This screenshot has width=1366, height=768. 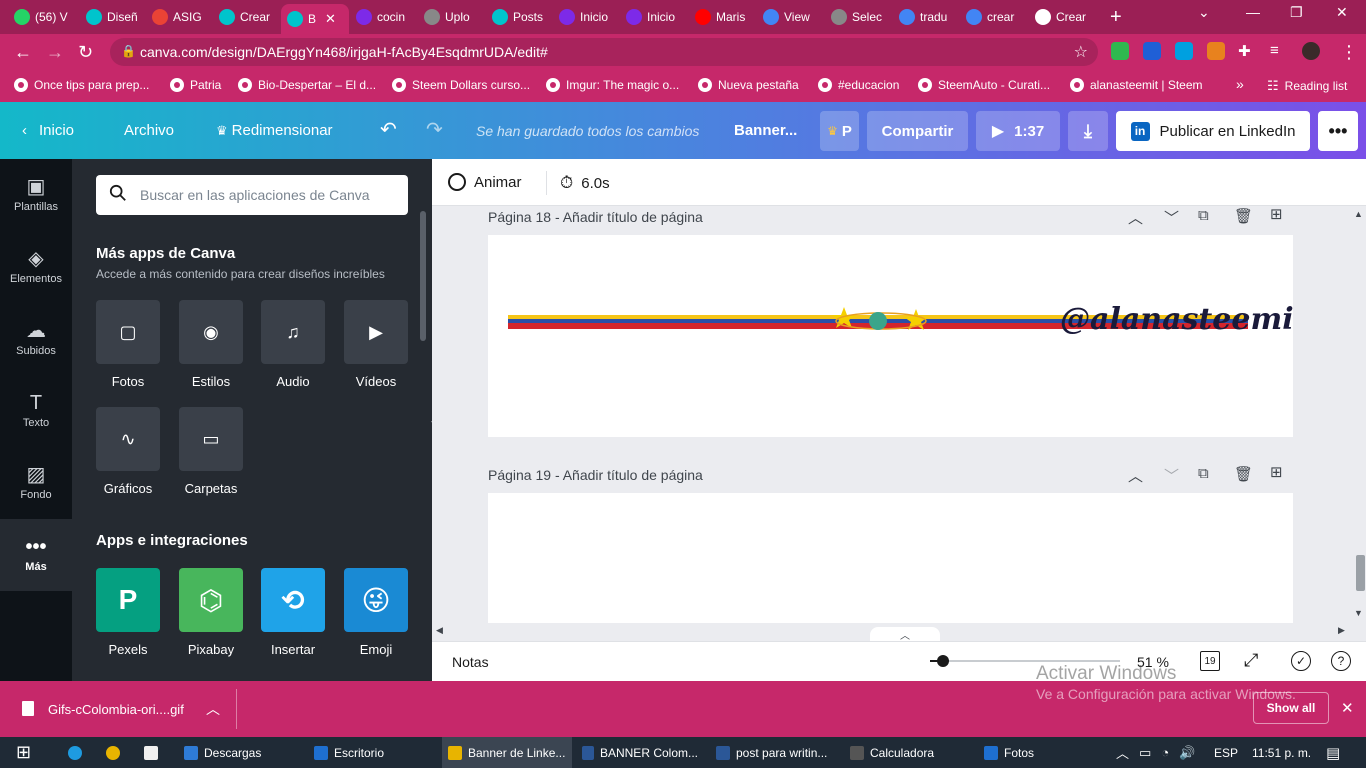 What do you see at coordinates (48, 130) in the screenshot?
I see `home-link: ‹ Inicio` at bounding box center [48, 130].